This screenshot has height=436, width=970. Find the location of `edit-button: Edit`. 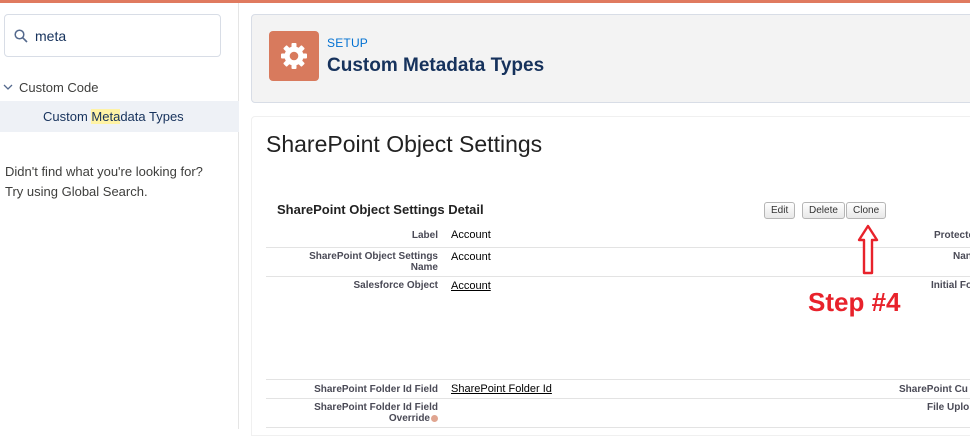

edit-button: Edit is located at coordinates (780, 210).